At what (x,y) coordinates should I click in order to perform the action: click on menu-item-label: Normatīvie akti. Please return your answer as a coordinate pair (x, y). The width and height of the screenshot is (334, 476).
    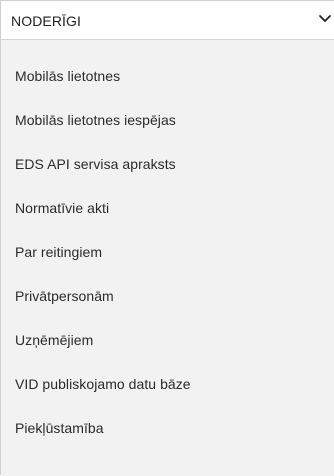
    Looking at the image, I should click on (62, 208).